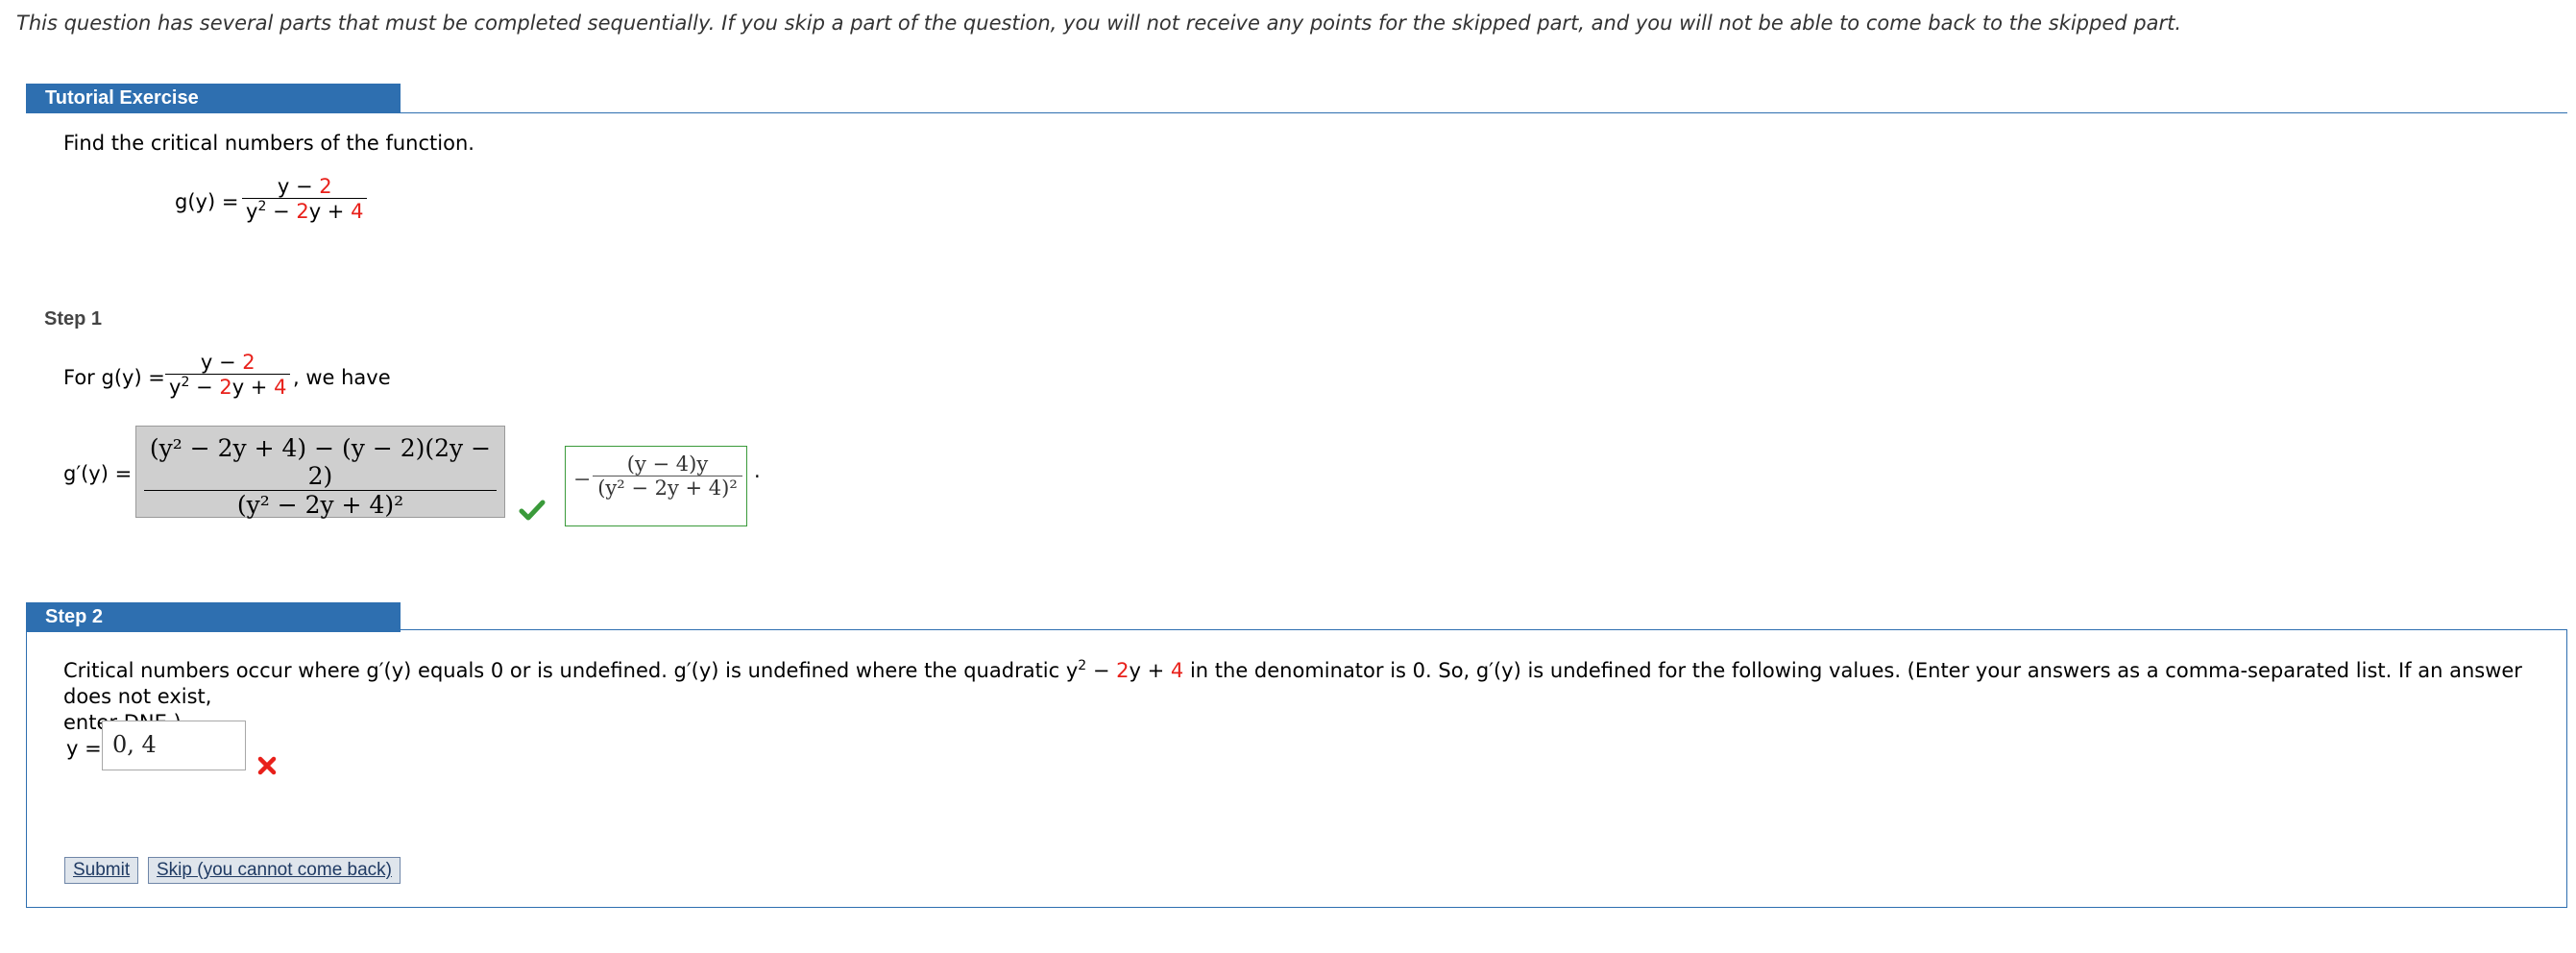 This screenshot has height=953, width=2576. I want to click on function-denominator: y2 − 2y + 4, so click(305, 211).